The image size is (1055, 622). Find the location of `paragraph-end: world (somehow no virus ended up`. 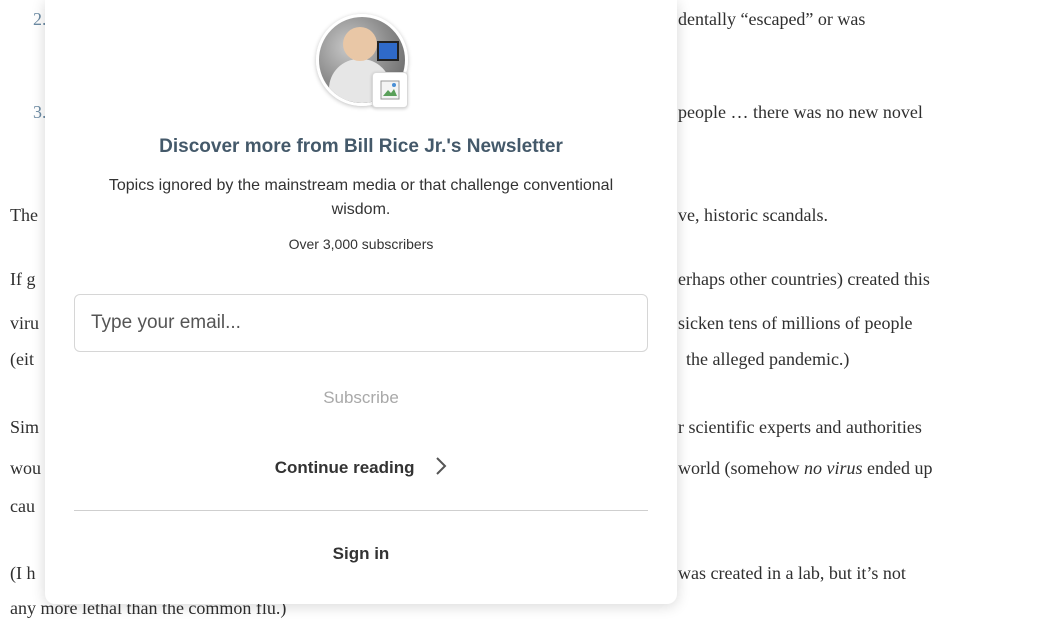

paragraph-end: world (somehow no virus ended up is located at coordinates (805, 468).